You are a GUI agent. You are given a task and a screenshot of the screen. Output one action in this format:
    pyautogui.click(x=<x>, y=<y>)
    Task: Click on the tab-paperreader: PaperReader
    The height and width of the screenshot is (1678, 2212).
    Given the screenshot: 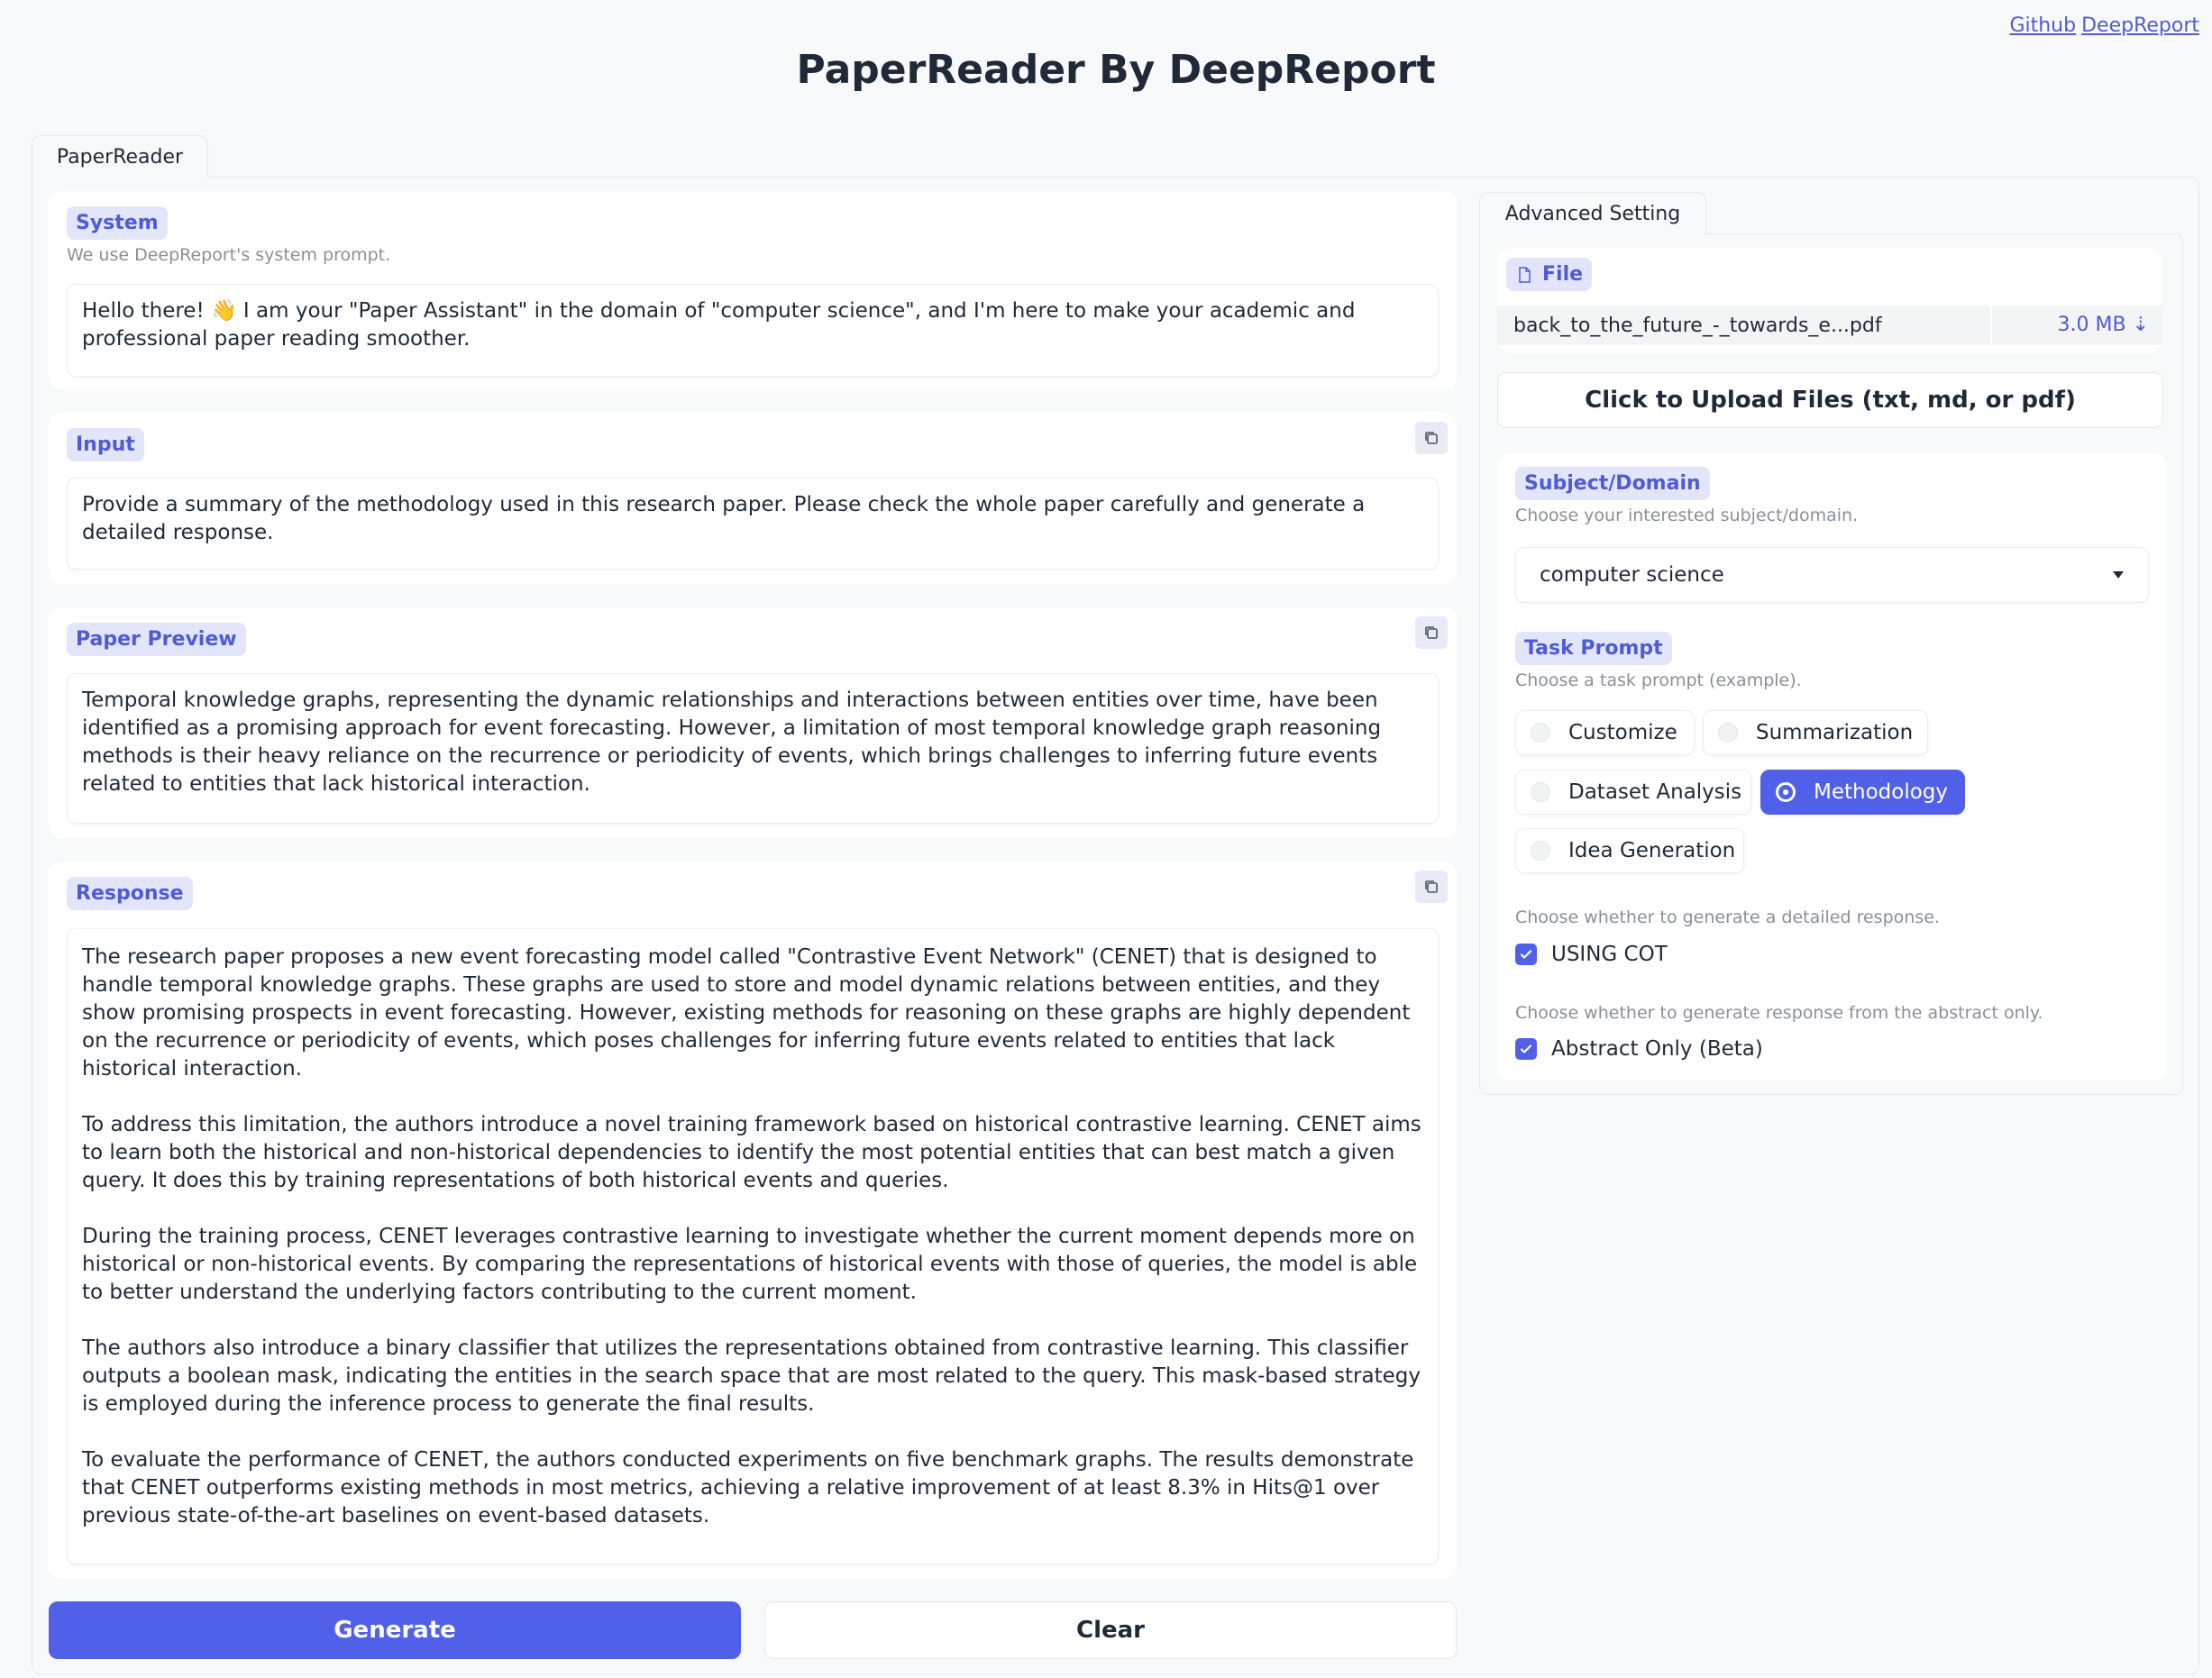 What is the action you would take?
    pyautogui.click(x=120, y=156)
    